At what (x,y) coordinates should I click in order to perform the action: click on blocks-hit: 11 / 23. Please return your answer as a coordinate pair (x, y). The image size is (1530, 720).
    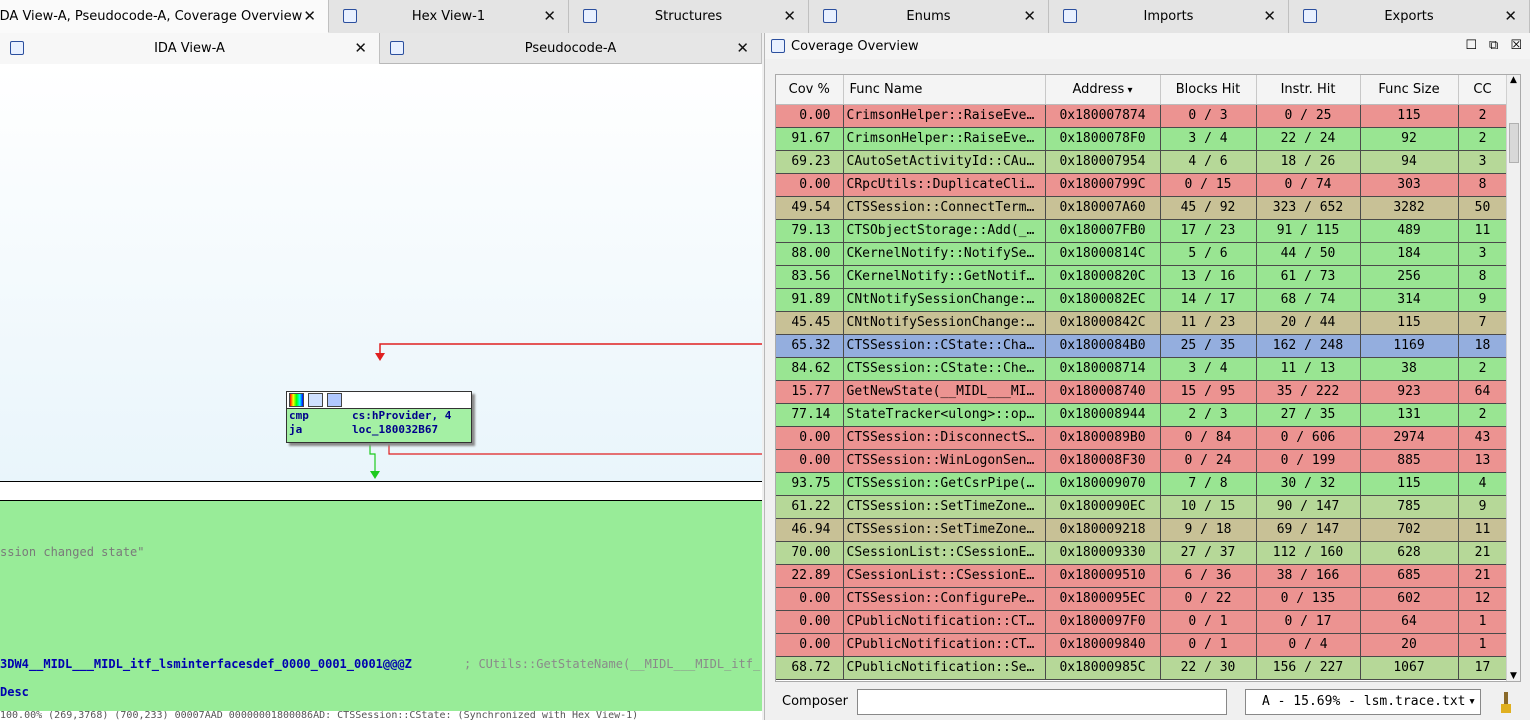
    Looking at the image, I should click on (1208, 323).